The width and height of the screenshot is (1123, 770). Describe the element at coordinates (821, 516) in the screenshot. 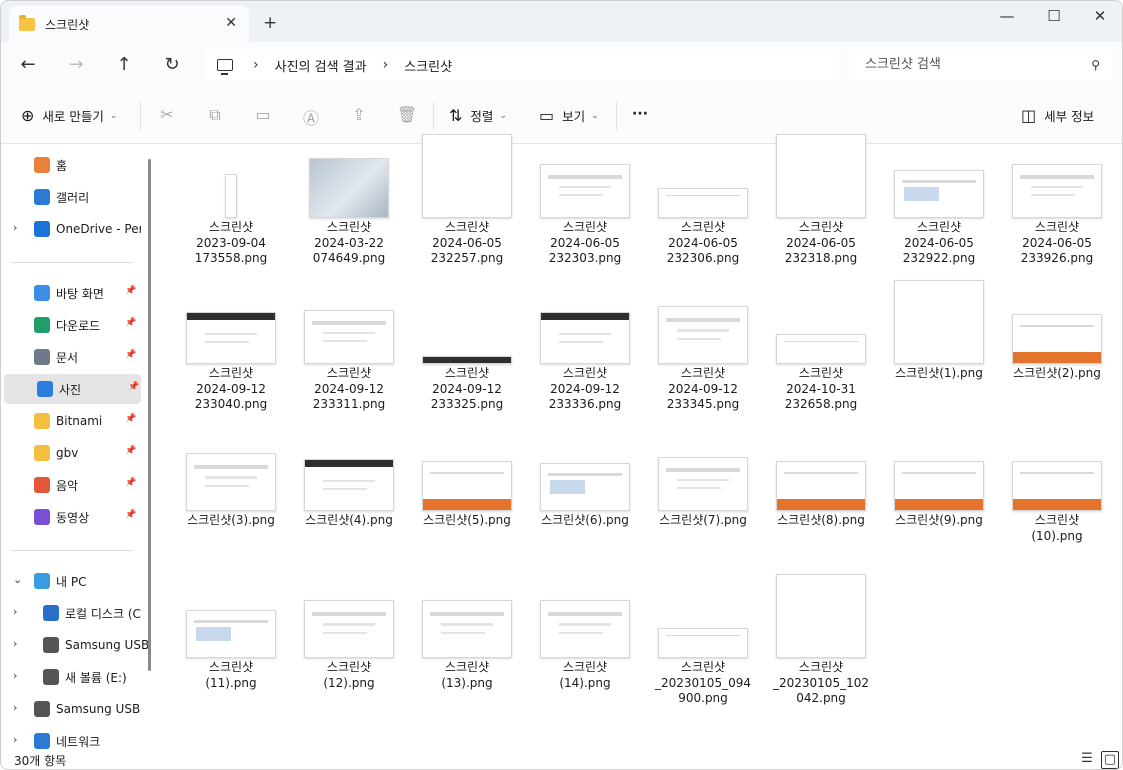

I see `file-item: 스크린샷(8).png` at that location.